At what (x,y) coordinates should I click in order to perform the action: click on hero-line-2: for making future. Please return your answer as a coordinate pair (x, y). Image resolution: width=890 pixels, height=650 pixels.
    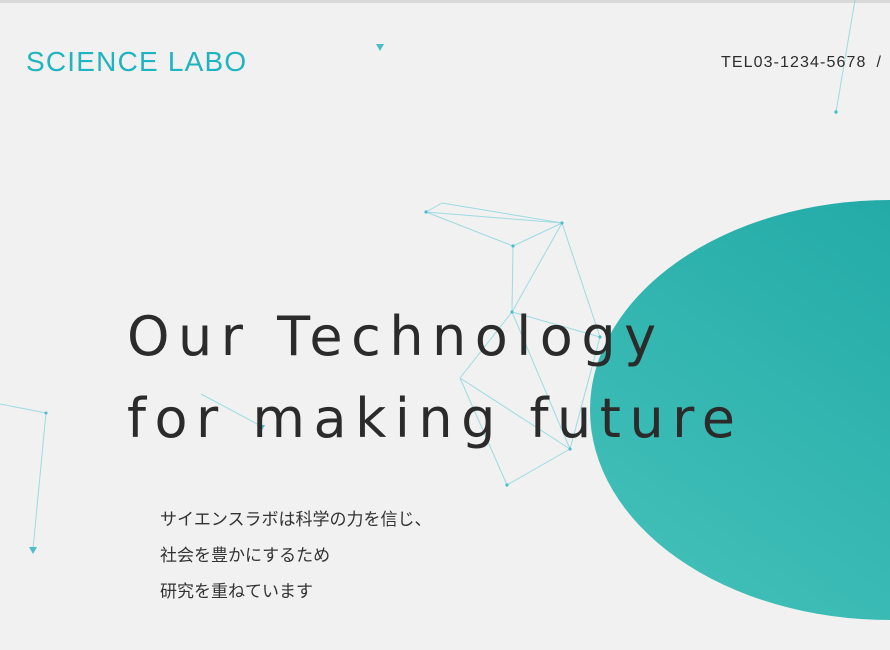
    Looking at the image, I should click on (435, 418).